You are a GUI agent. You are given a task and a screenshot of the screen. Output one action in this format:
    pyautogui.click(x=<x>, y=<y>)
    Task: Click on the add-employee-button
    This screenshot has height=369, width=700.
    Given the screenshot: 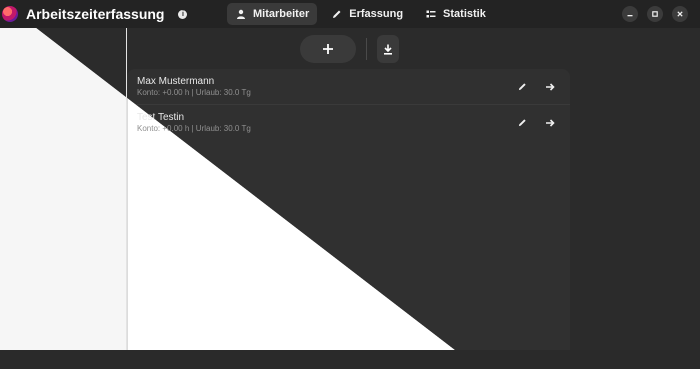 What is the action you would take?
    pyautogui.click(x=328, y=49)
    